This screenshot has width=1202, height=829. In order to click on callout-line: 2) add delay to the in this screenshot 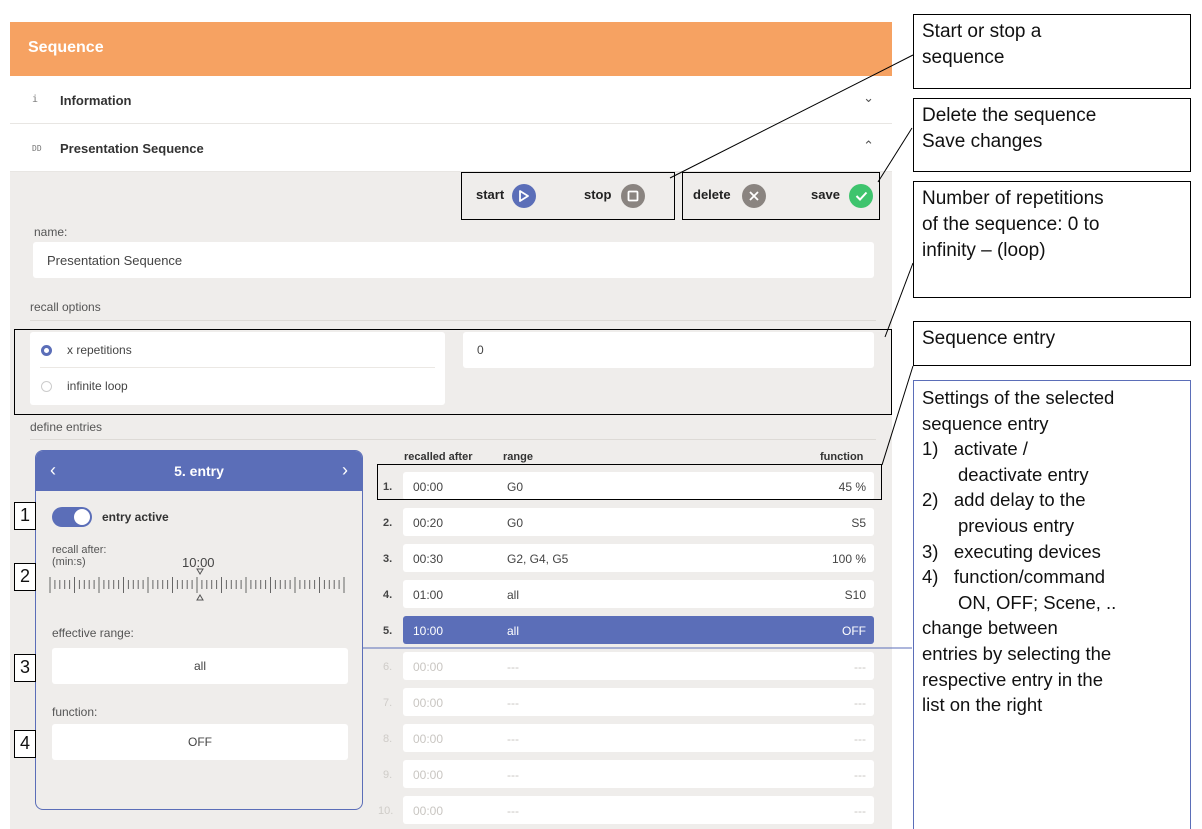, I will do `click(1004, 500)`.